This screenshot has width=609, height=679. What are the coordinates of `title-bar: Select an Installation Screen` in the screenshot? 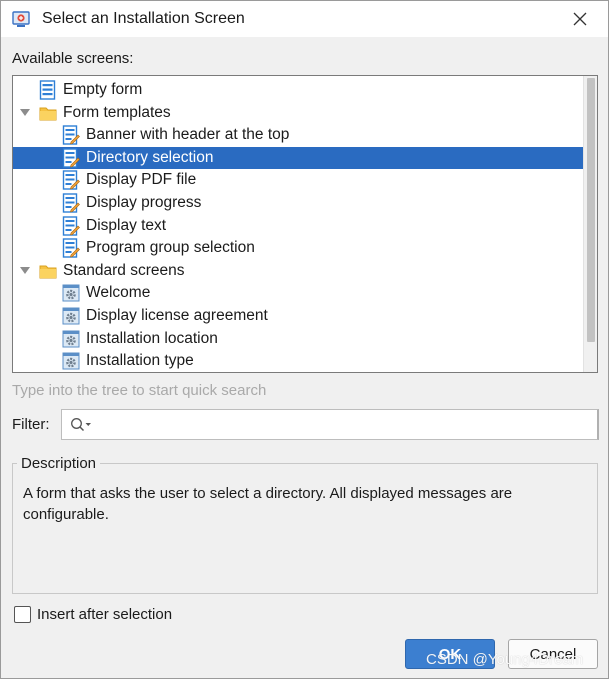 It's located at (304, 19).